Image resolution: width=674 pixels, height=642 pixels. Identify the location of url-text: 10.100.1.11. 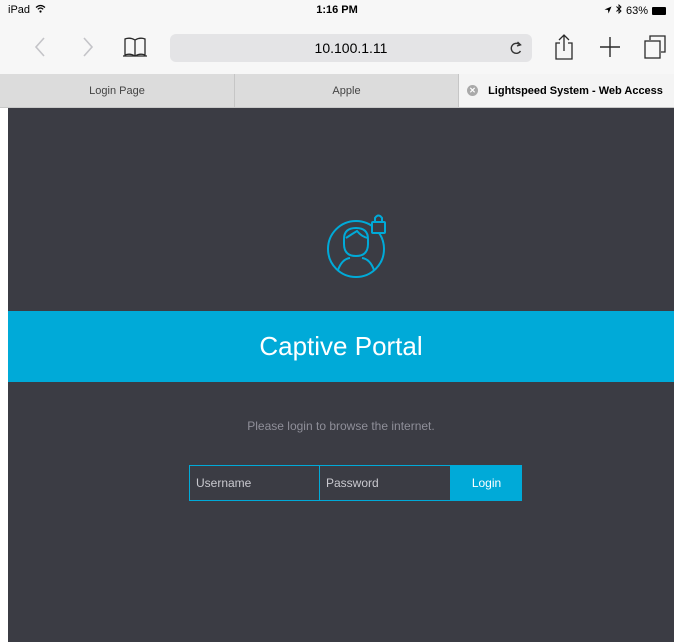
(351, 48).